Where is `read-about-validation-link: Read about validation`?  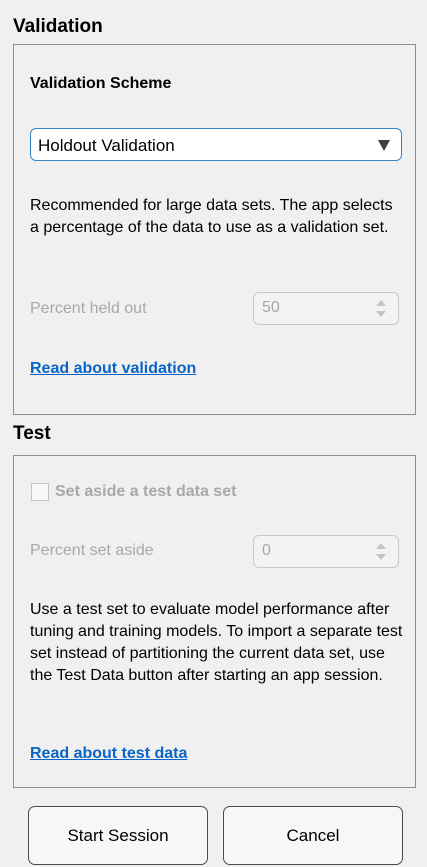 read-about-validation-link: Read about validation is located at coordinates (113, 369).